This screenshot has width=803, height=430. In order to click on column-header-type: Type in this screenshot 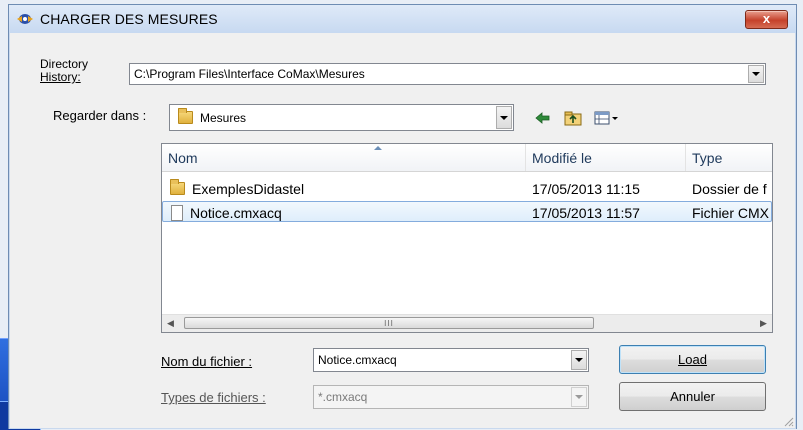, I will do `click(729, 157)`.